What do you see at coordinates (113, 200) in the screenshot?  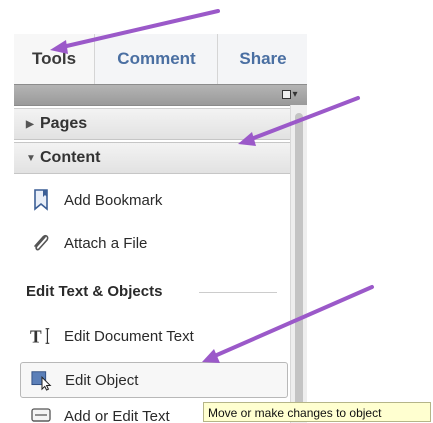 I see `tool-add-bookmark-label: Add Bookmark` at bounding box center [113, 200].